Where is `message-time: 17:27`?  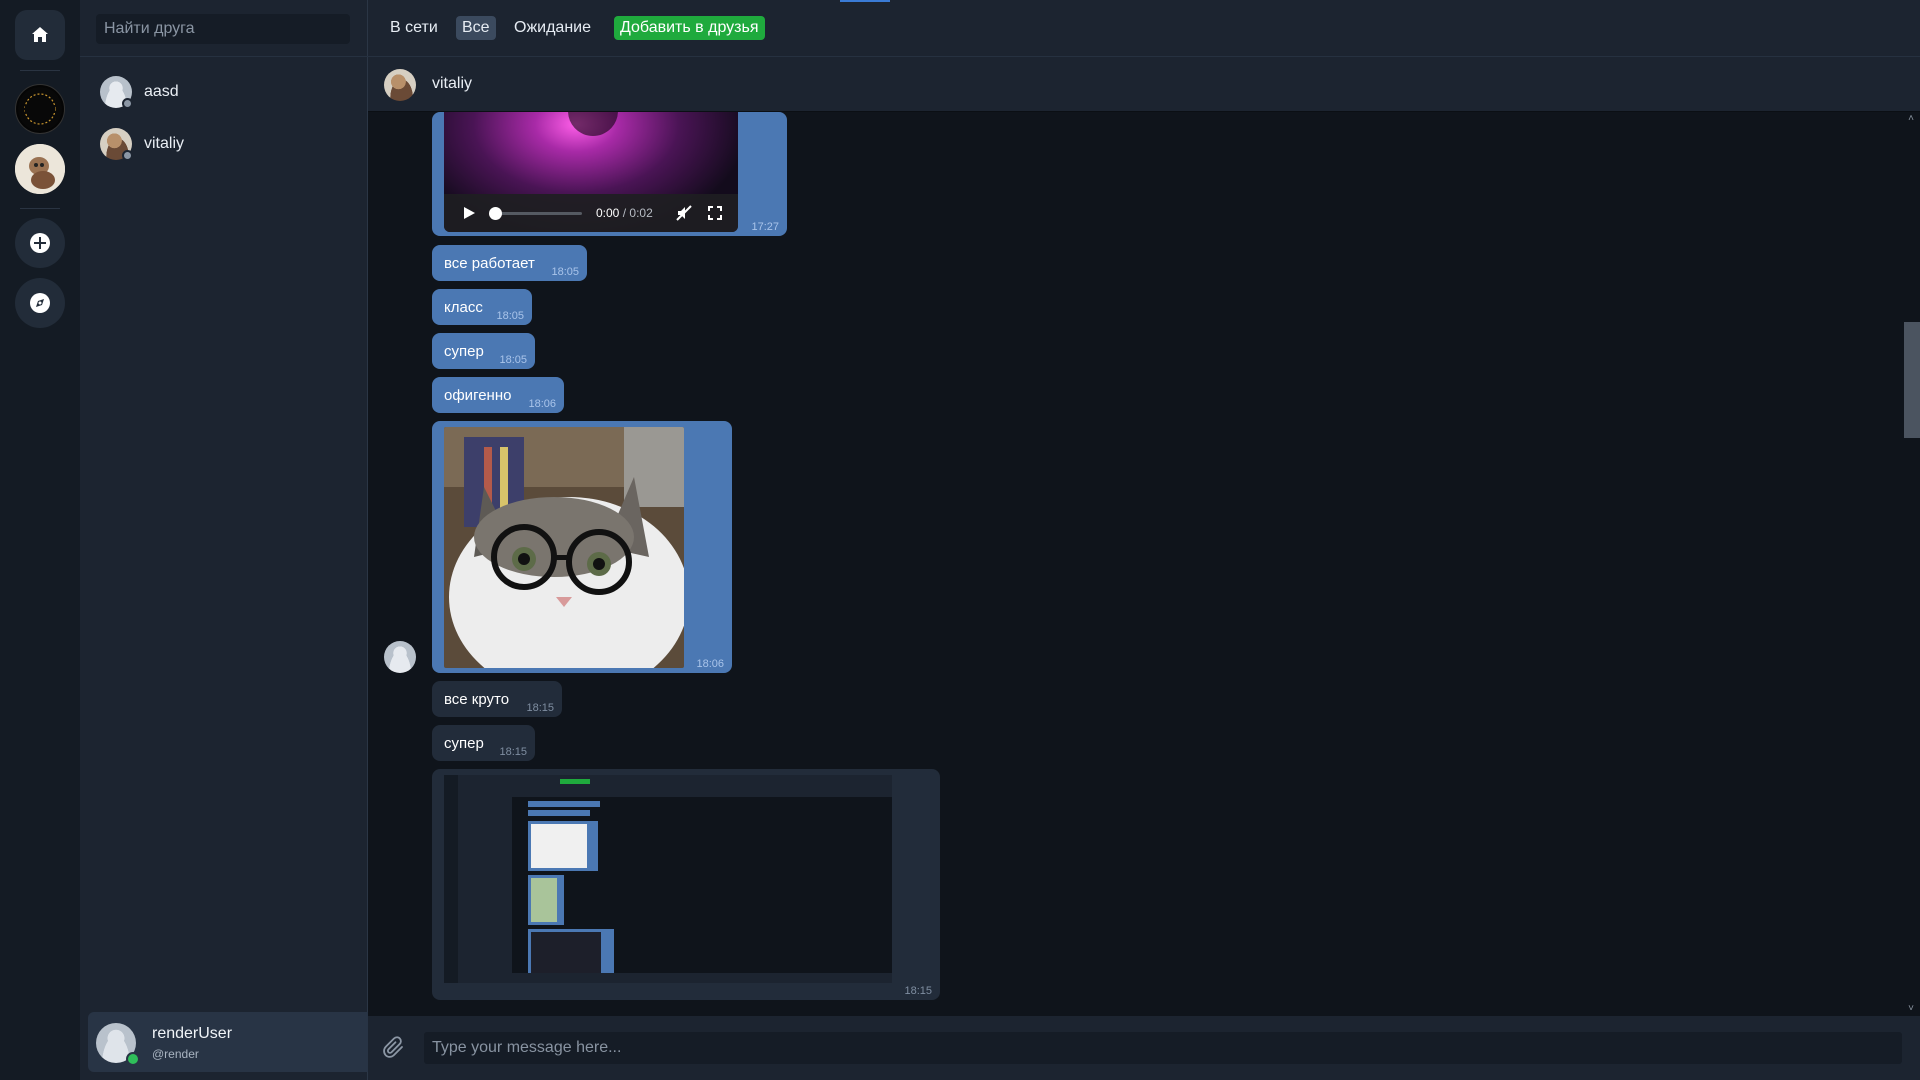
message-time: 17:27 is located at coordinates (765, 227).